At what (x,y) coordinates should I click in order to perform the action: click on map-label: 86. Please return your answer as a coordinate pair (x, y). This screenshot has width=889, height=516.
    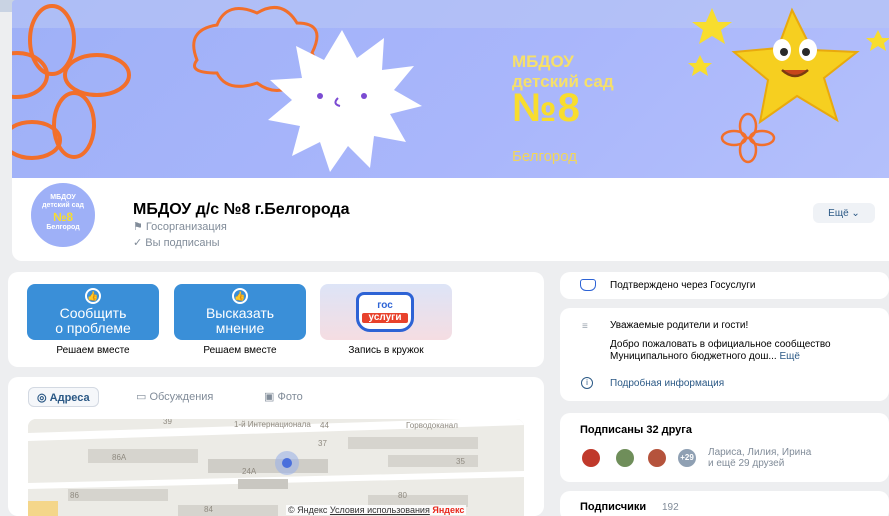
    Looking at the image, I should click on (74, 495).